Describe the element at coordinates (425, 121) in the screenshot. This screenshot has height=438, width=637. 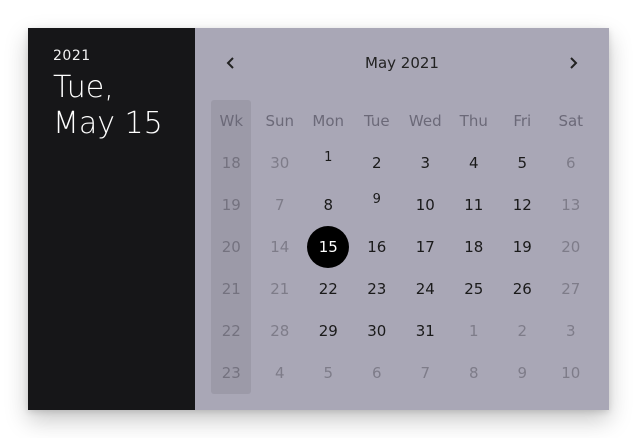
I see `weekday-header-wed: Wed` at that location.